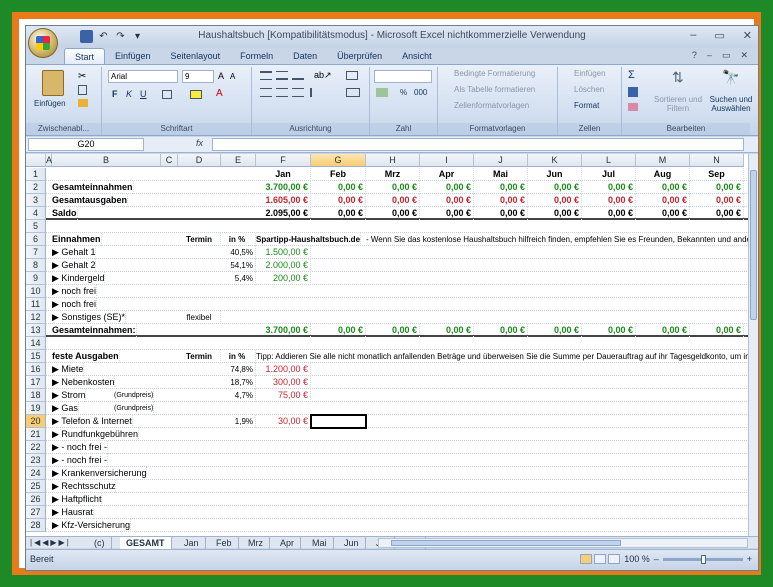 The image size is (773, 587). What do you see at coordinates (609, 213) in the screenshot?
I see `cell-l4: 0,00 €` at bounding box center [609, 213].